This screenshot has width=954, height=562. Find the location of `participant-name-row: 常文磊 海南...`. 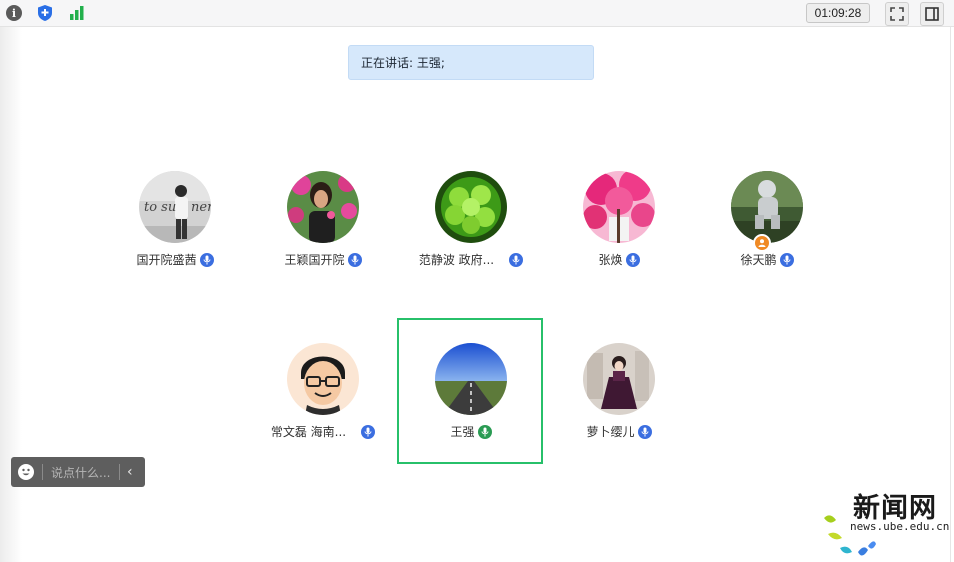

participant-name-row: 常文磊 海南... is located at coordinates (323, 431).